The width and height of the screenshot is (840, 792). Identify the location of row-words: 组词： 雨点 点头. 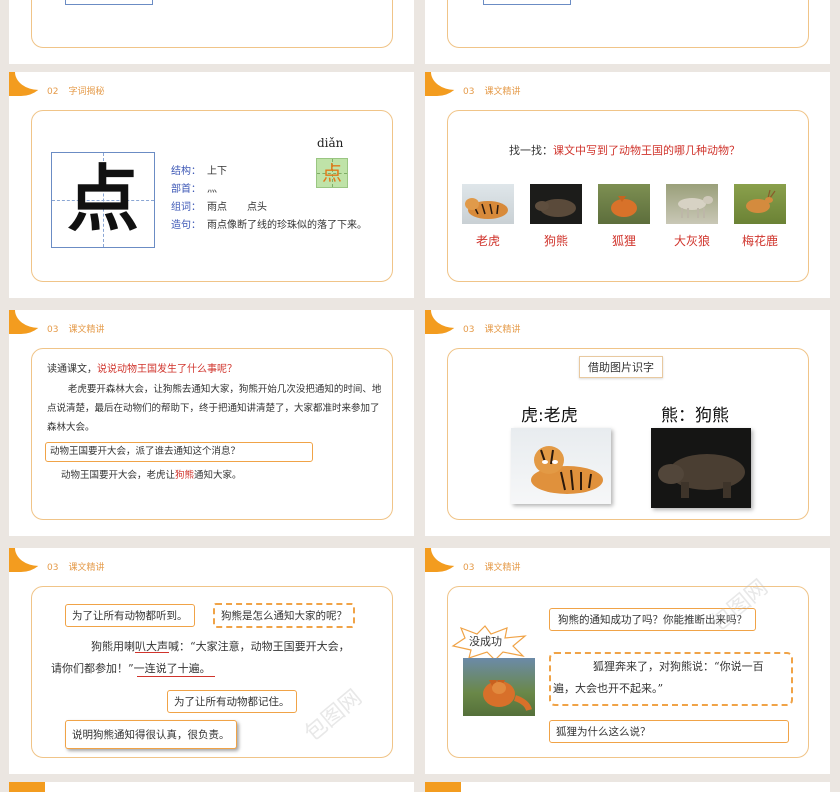
(219, 207).